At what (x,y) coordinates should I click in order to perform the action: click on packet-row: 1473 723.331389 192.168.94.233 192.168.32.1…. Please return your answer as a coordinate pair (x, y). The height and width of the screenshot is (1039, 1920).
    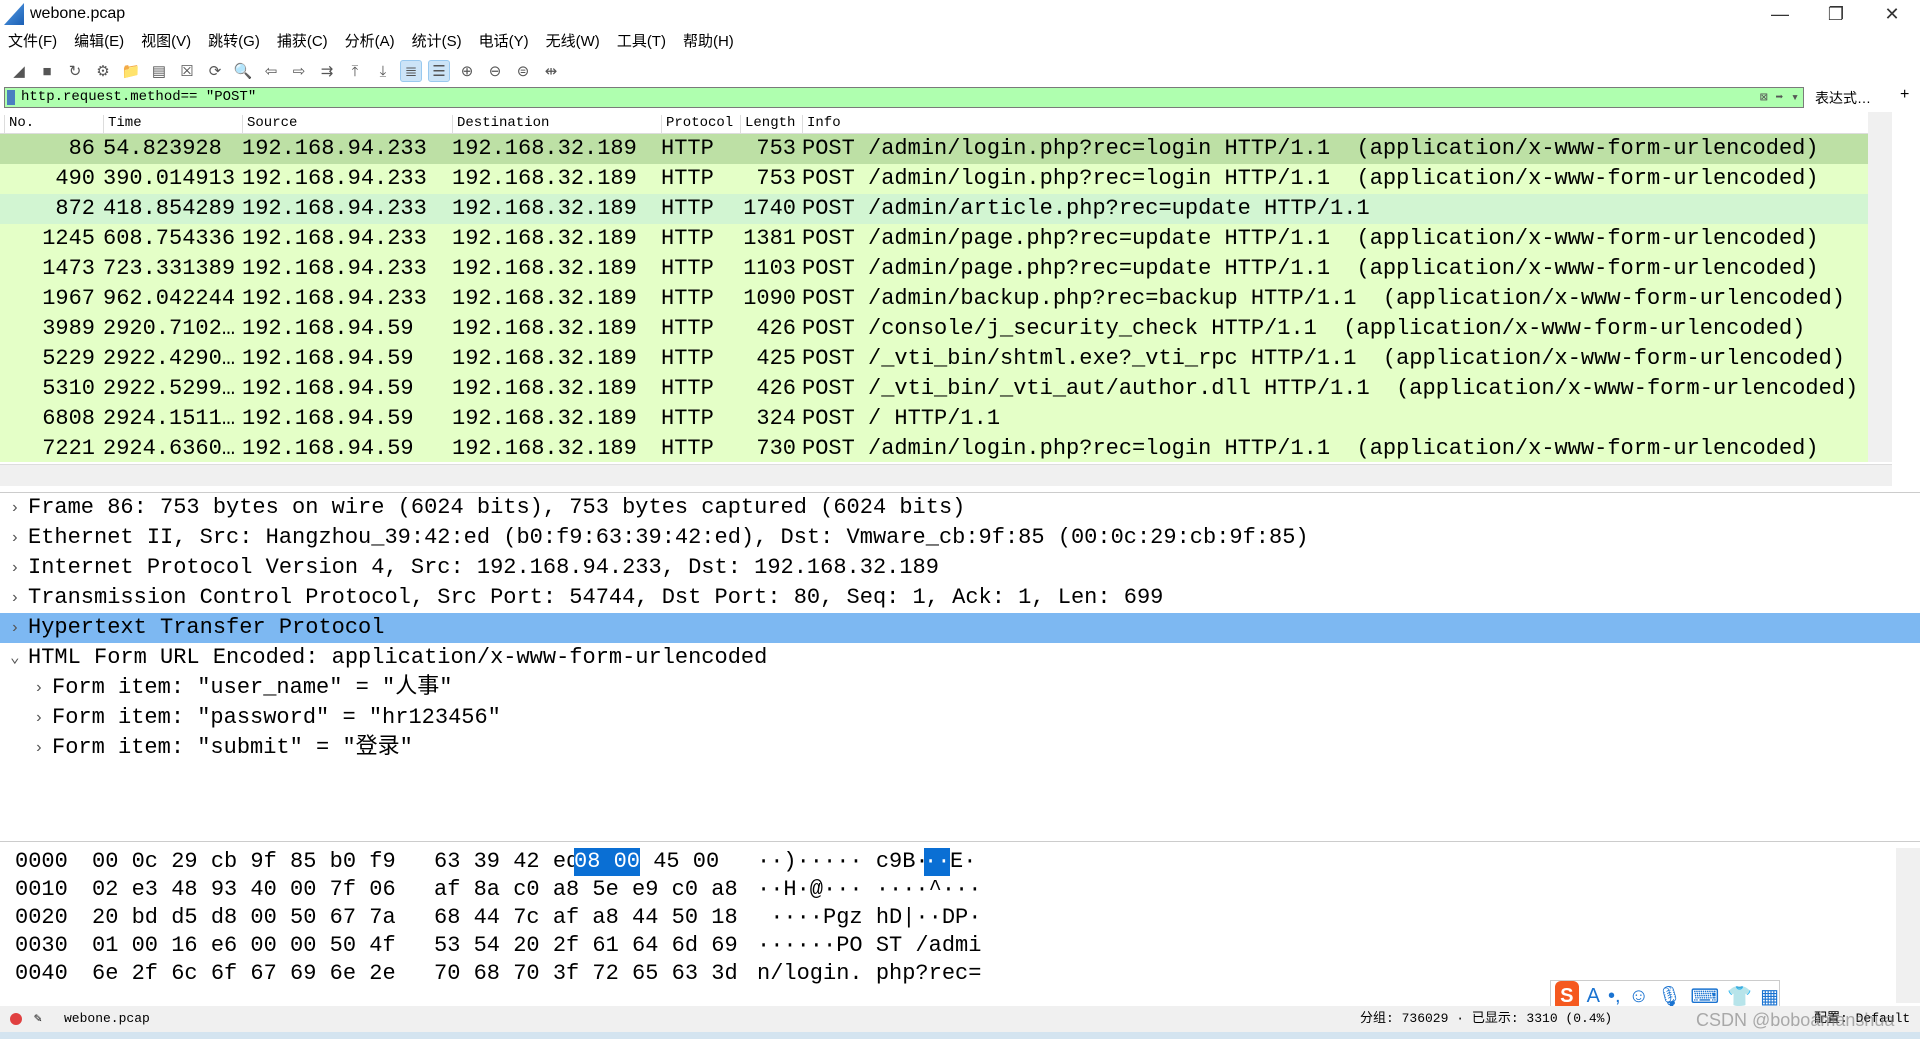
    Looking at the image, I should click on (934, 269).